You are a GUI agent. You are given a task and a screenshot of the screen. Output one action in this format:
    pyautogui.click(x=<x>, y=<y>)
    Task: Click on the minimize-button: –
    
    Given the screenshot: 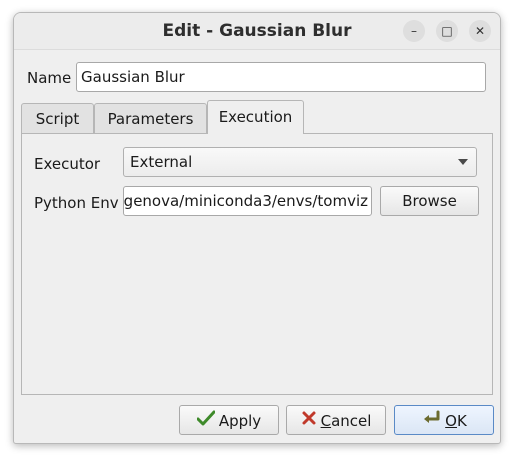 What is the action you would take?
    pyautogui.click(x=414, y=31)
    